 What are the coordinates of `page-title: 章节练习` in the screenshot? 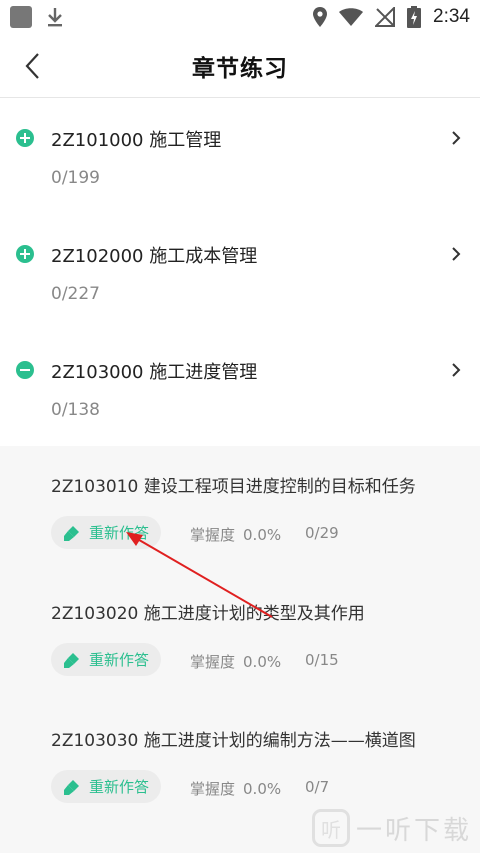 It's located at (240, 68).